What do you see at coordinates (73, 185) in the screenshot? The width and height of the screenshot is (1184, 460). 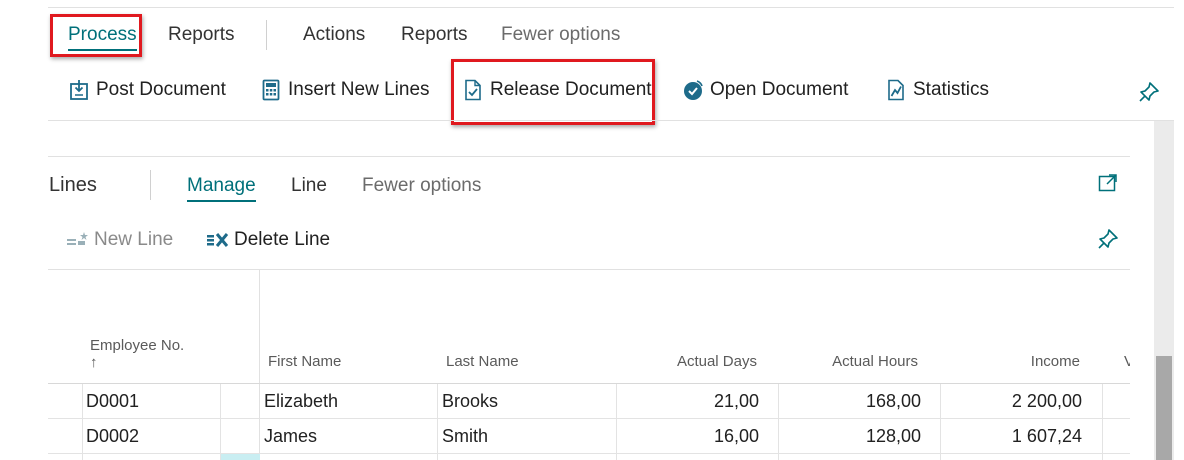 I see `lines-section-title: Lines` at bounding box center [73, 185].